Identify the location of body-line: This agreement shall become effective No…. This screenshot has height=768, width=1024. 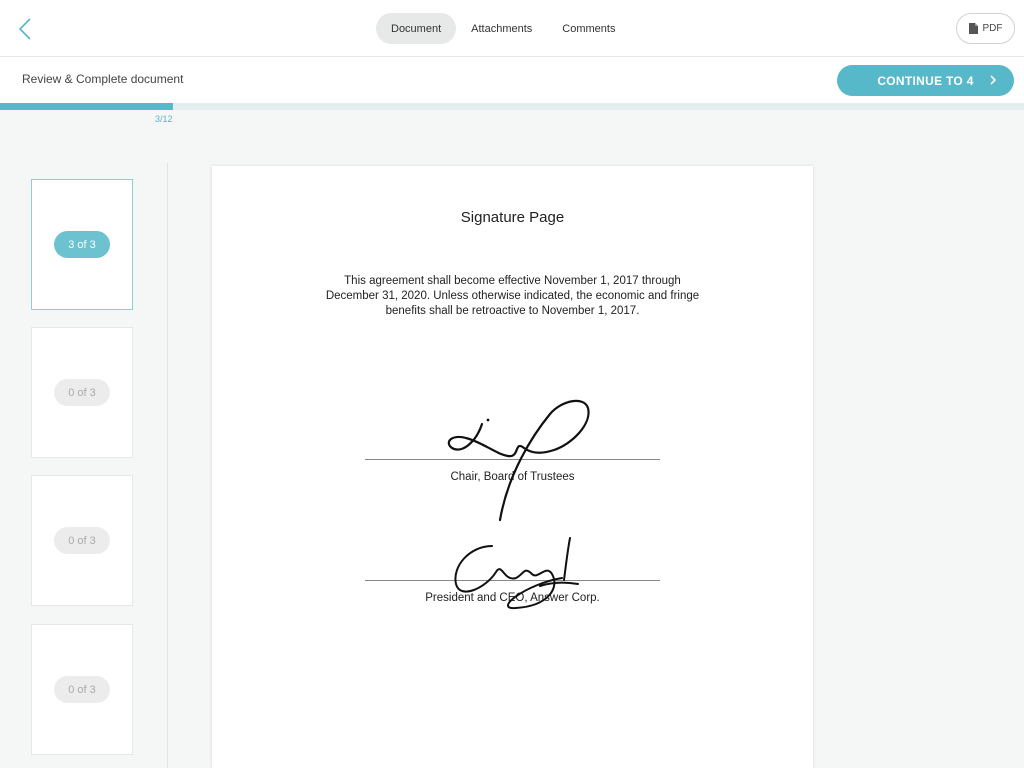
(512, 281).